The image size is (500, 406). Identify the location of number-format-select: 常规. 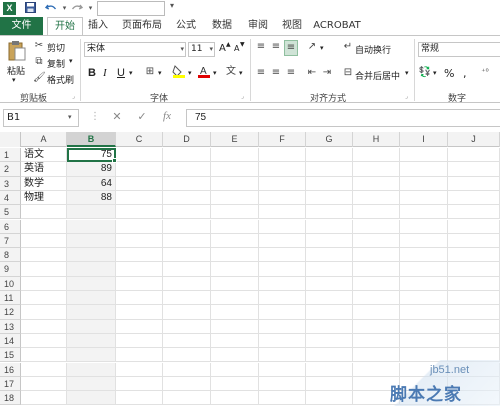
(459, 49).